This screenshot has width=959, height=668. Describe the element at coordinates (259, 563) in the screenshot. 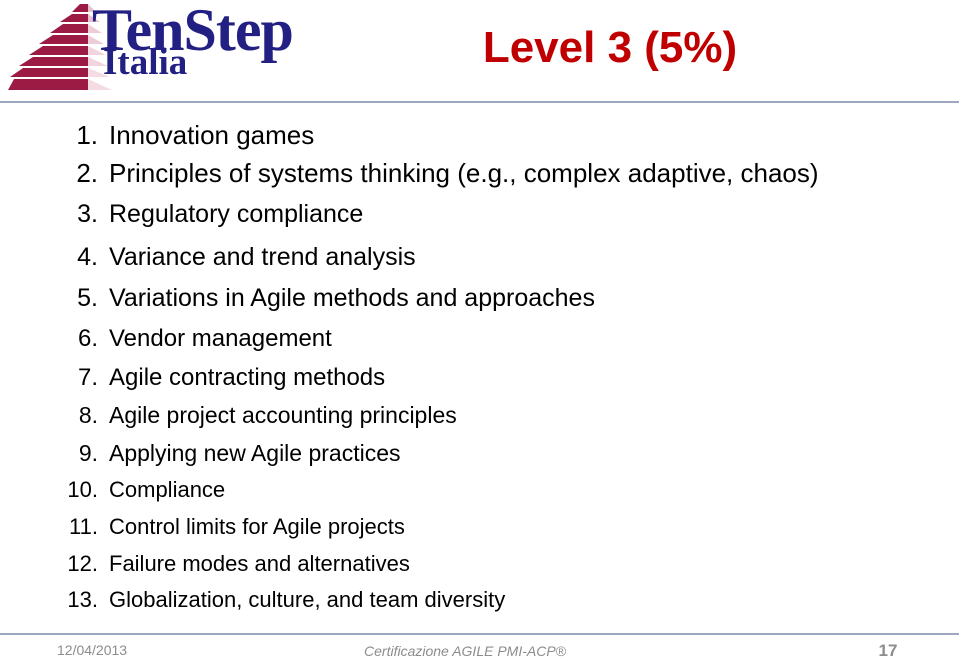

I see `list-item-label: Failure modes and alternatives` at that location.